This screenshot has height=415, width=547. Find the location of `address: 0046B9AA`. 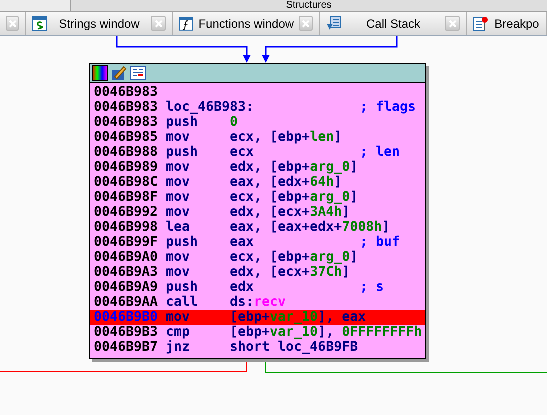

address: 0046B9AA is located at coordinates (127, 302).